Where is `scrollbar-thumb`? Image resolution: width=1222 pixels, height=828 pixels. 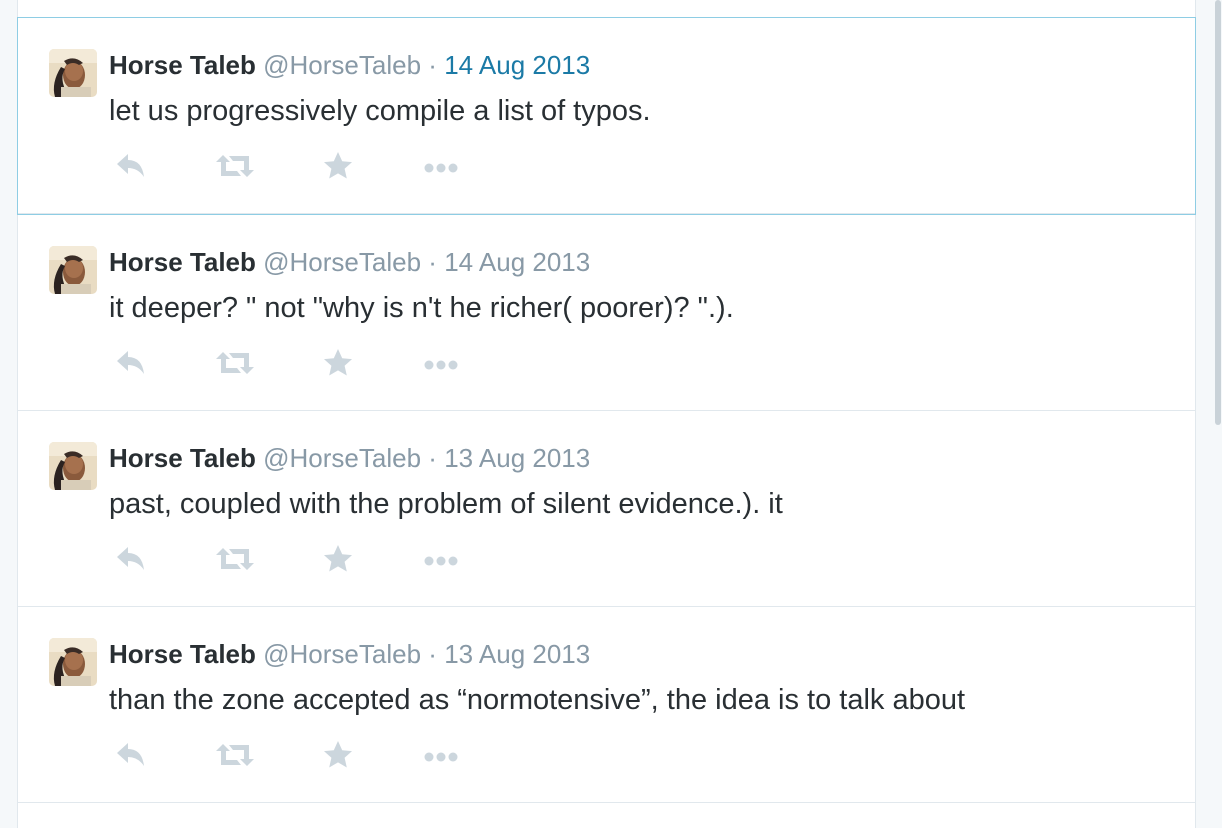
scrollbar-thumb is located at coordinates (1218, 212).